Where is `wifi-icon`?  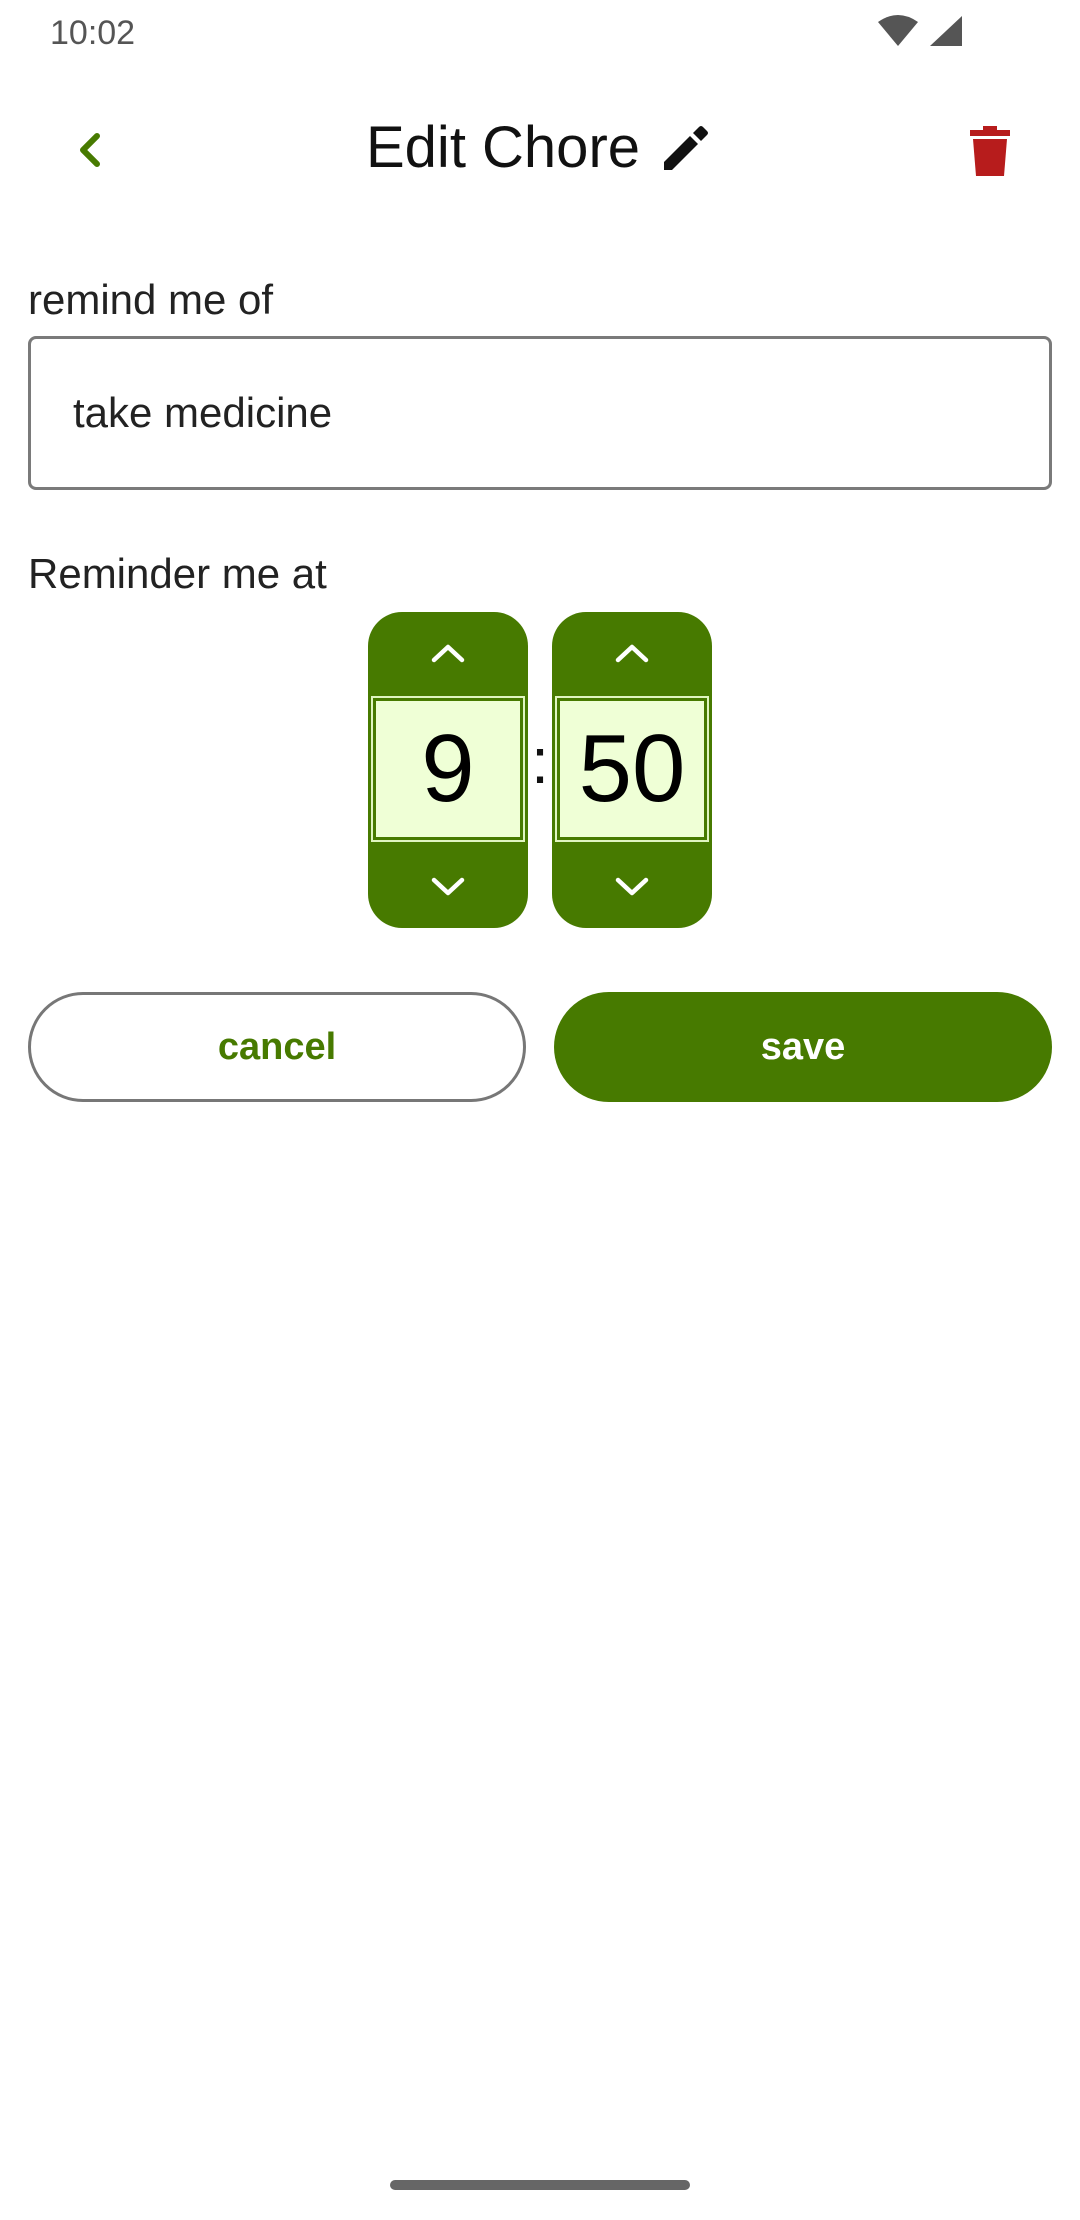
wifi-icon is located at coordinates (898, 30).